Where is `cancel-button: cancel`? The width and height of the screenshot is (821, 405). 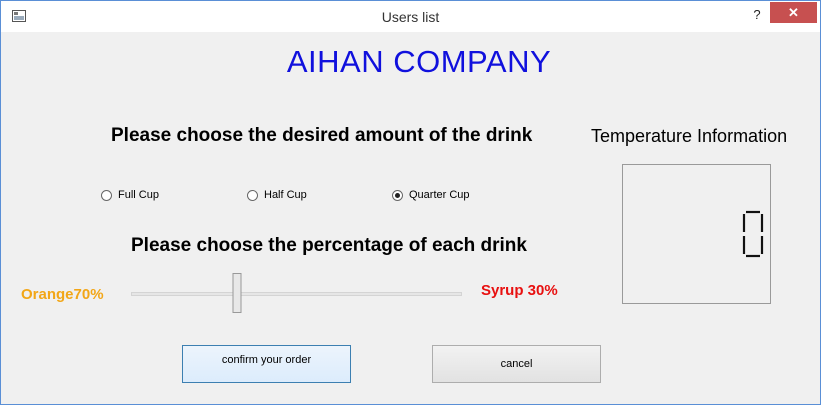
cancel-button: cancel is located at coordinates (516, 364).